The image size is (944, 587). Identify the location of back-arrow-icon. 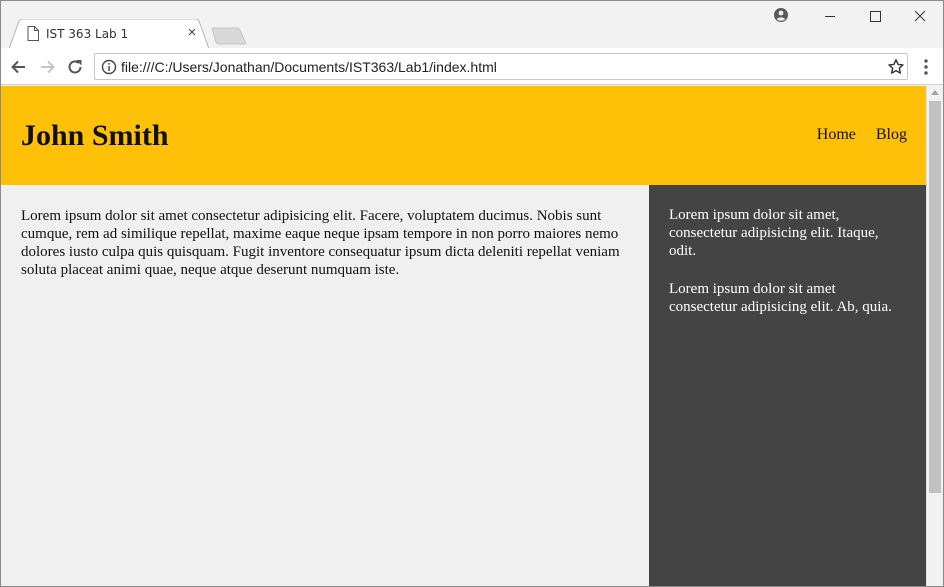
(19, 67).